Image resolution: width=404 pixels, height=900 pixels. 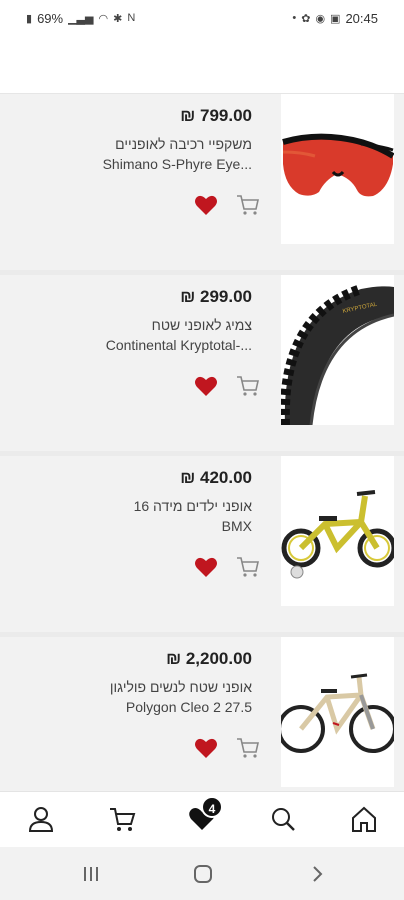 What do you see at coordinates (306, 18) in the screenshot?
I see `settings-status-icon: ✿` at bounding box center [306, 18].